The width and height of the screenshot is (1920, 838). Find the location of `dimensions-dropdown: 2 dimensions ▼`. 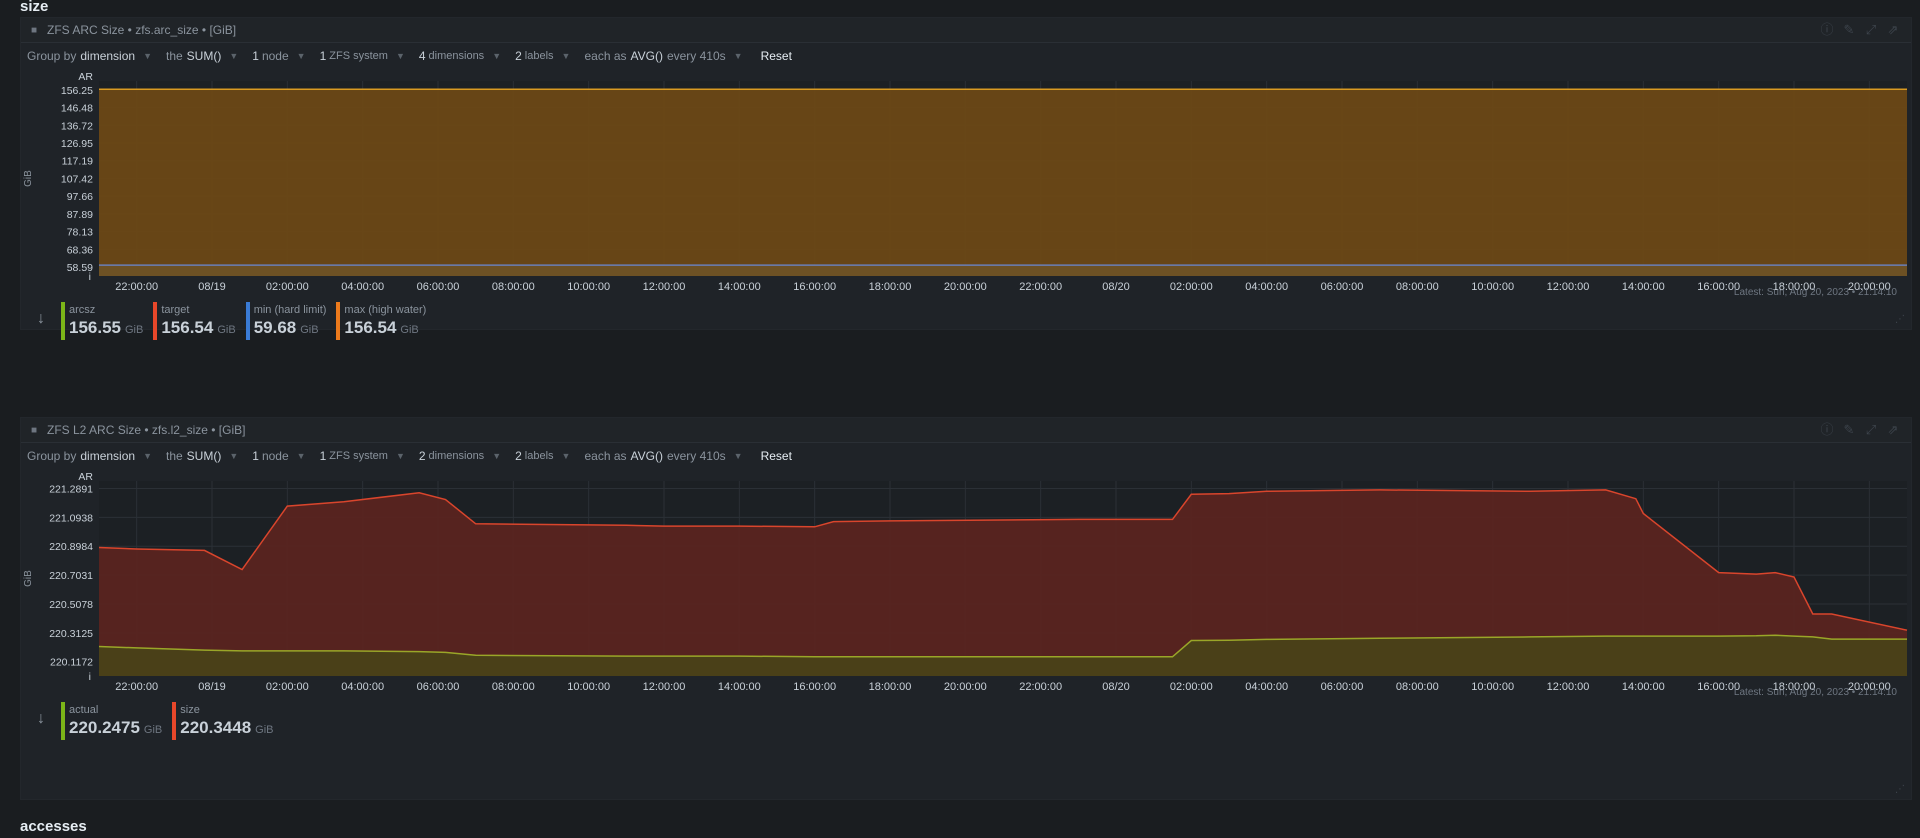

dimensions-dropdown: 2 dimensions ▼ is located at coordinates (460, 456).